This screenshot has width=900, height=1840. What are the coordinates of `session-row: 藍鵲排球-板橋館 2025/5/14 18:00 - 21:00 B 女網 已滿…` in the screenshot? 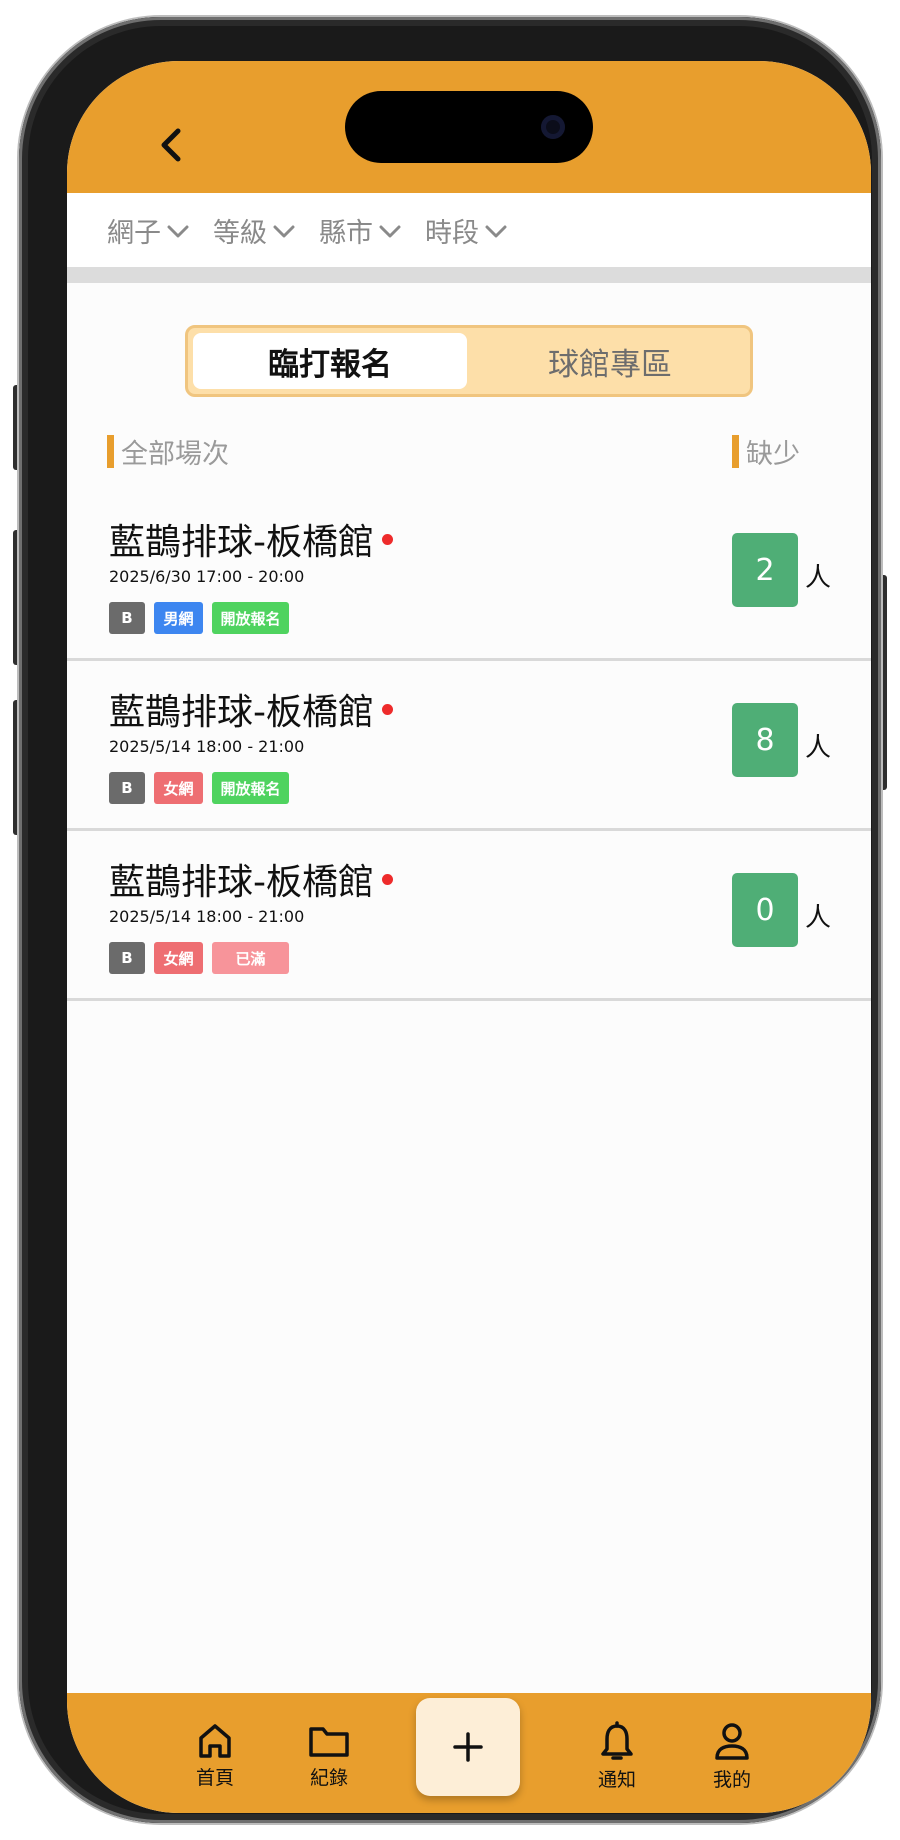 It's located at (469, 916).